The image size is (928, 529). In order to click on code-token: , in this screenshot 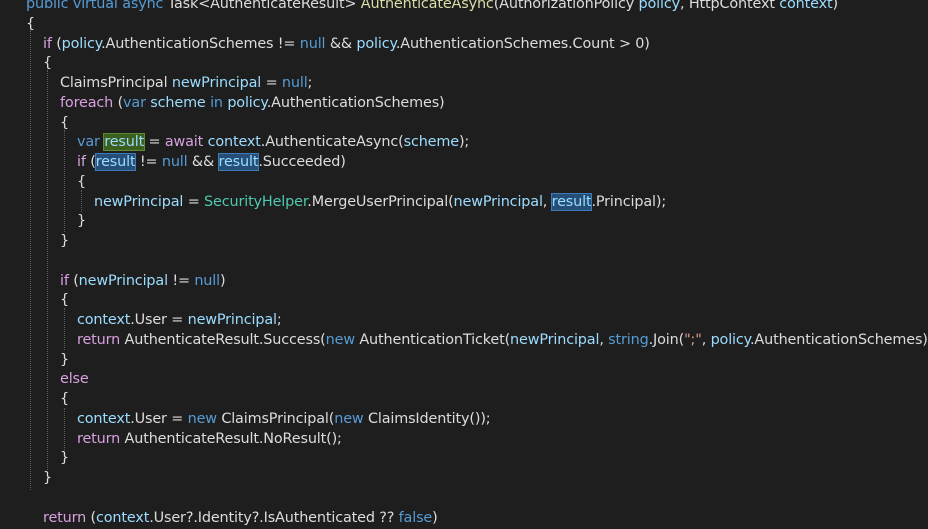, I will do `click(547, 201)`.